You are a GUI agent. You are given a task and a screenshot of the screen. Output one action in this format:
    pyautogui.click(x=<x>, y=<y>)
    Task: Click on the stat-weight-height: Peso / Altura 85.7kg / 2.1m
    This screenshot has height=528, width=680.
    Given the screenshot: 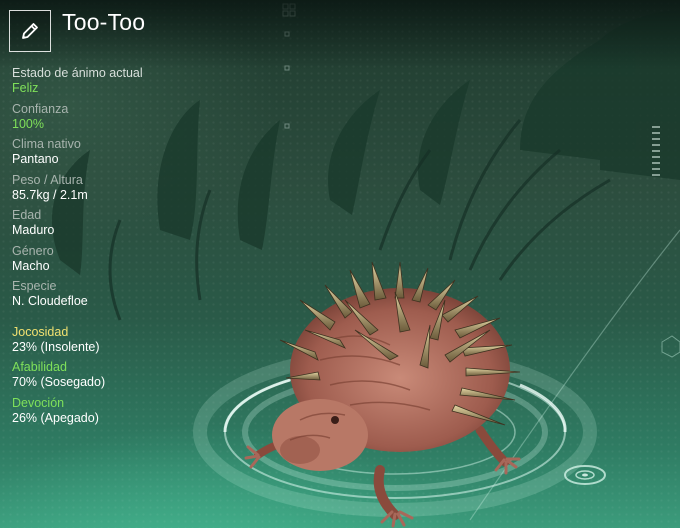 What is the action you would take?
    pyautogui.click(x=122, y=188)
    